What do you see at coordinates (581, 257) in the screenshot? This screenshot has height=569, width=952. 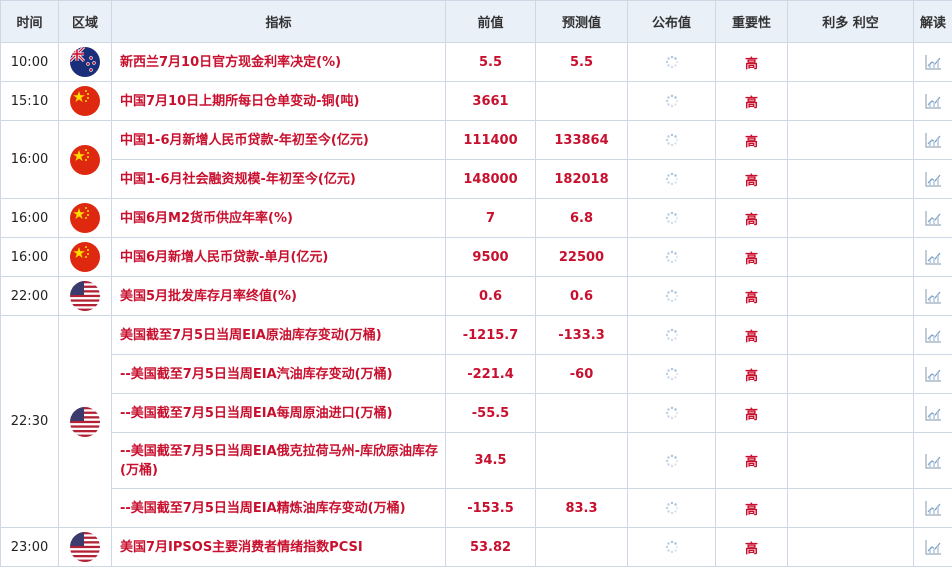 I see `row-forecast: 22500` at bounding box center [581, 257].